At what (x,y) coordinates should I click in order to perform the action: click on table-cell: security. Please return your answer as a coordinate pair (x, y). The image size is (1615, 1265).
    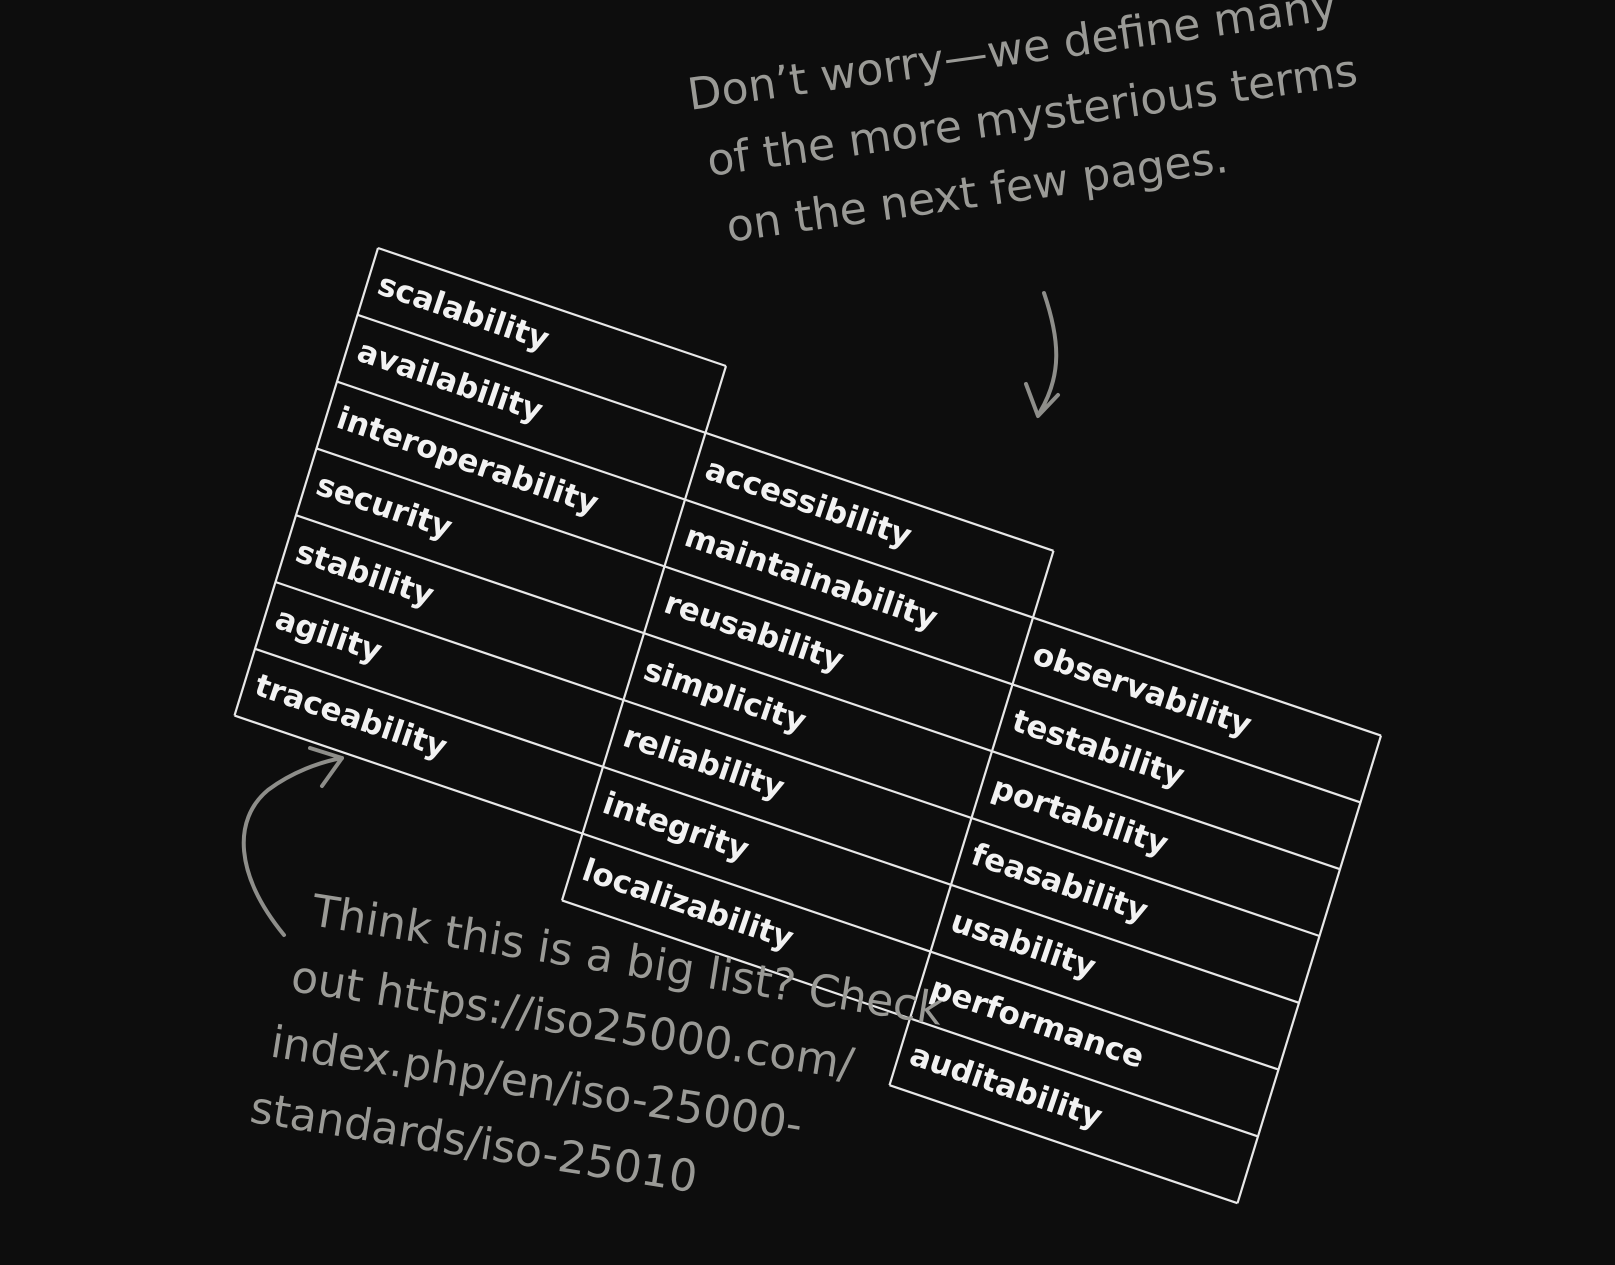
    Looking at the image, I should click on (384, 506).